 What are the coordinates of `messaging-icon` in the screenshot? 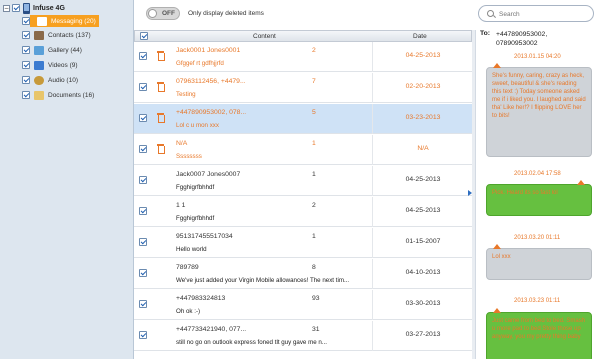 It's located at (42, 21).